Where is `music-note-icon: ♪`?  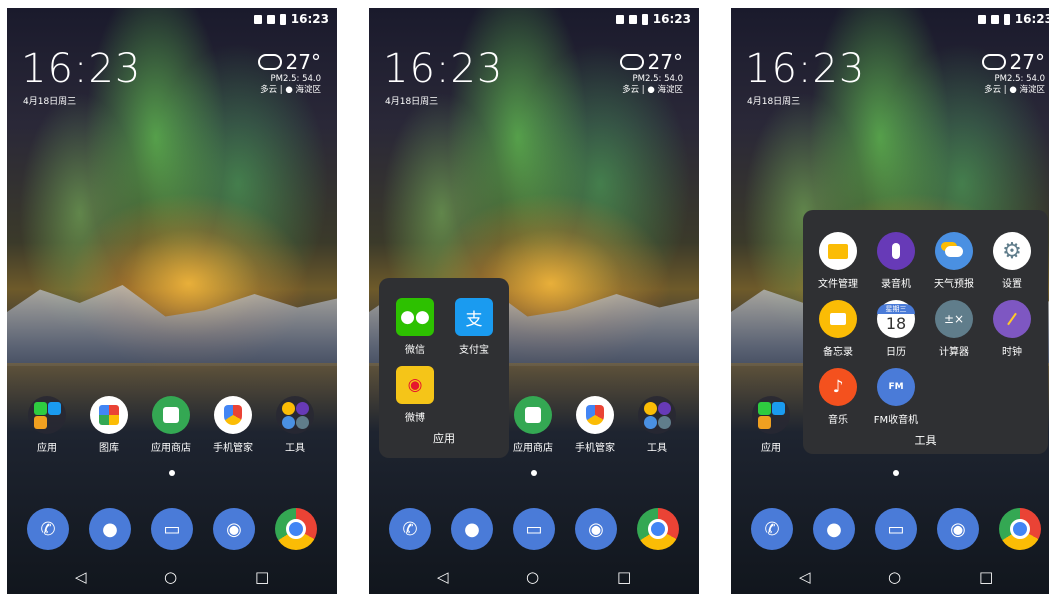
music-note-icon: ♪ is located at coordinates (838, 387).